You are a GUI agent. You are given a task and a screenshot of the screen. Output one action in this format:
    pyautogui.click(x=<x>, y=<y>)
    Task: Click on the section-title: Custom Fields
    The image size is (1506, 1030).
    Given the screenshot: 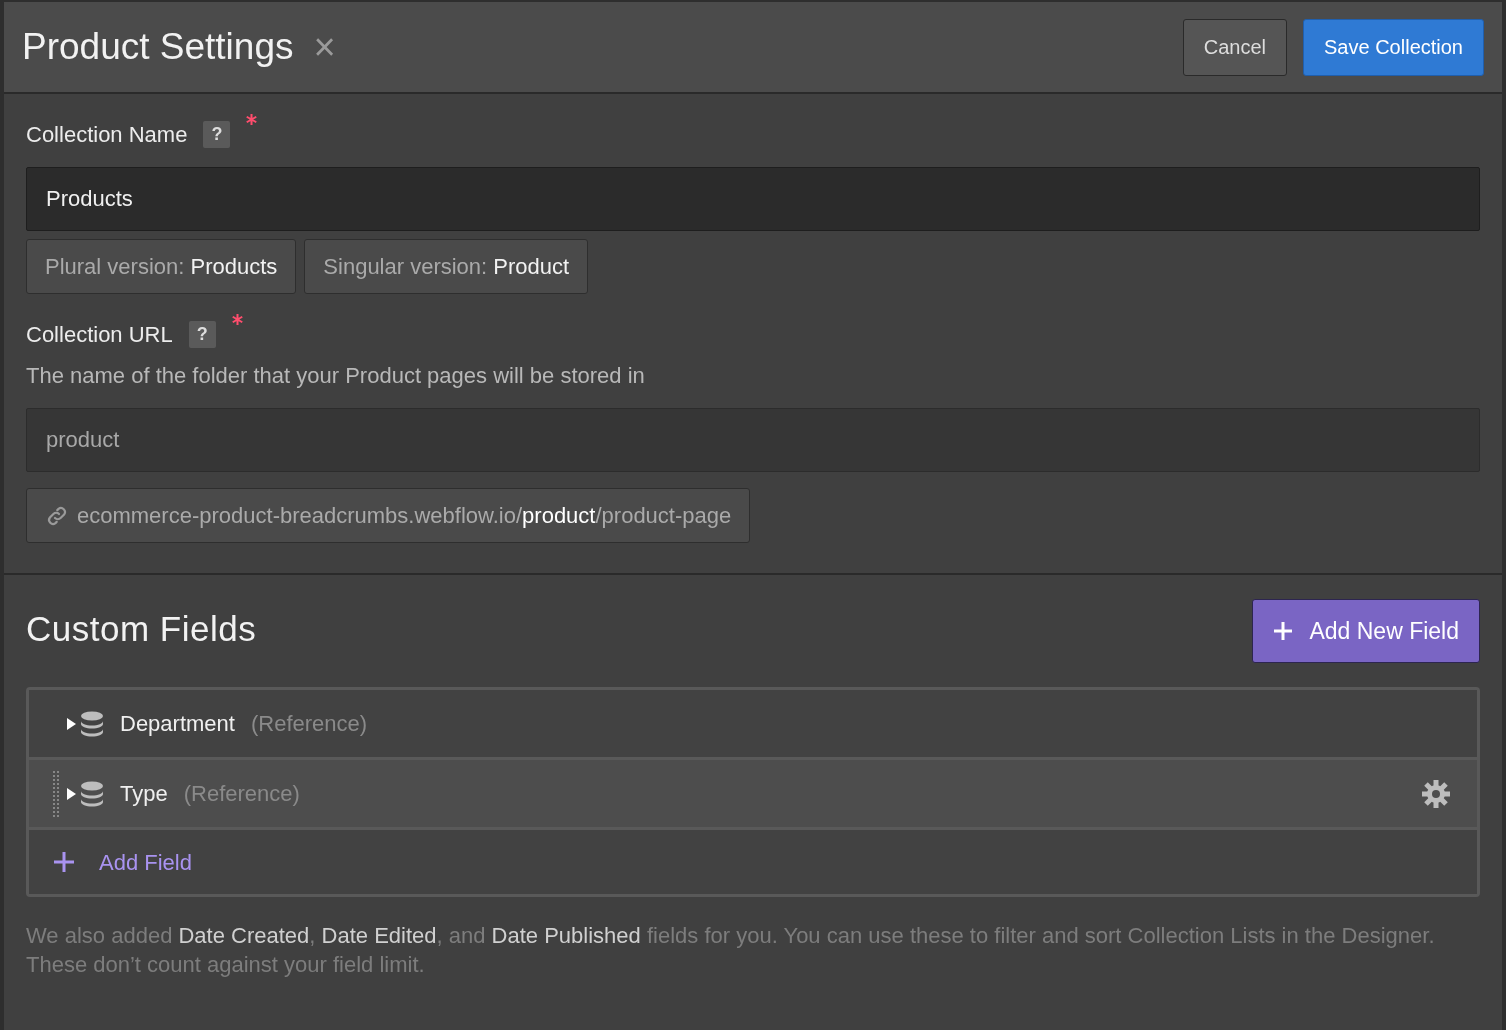 What is the action you would take?
    pyautogui.click(x=141, y=629)
    